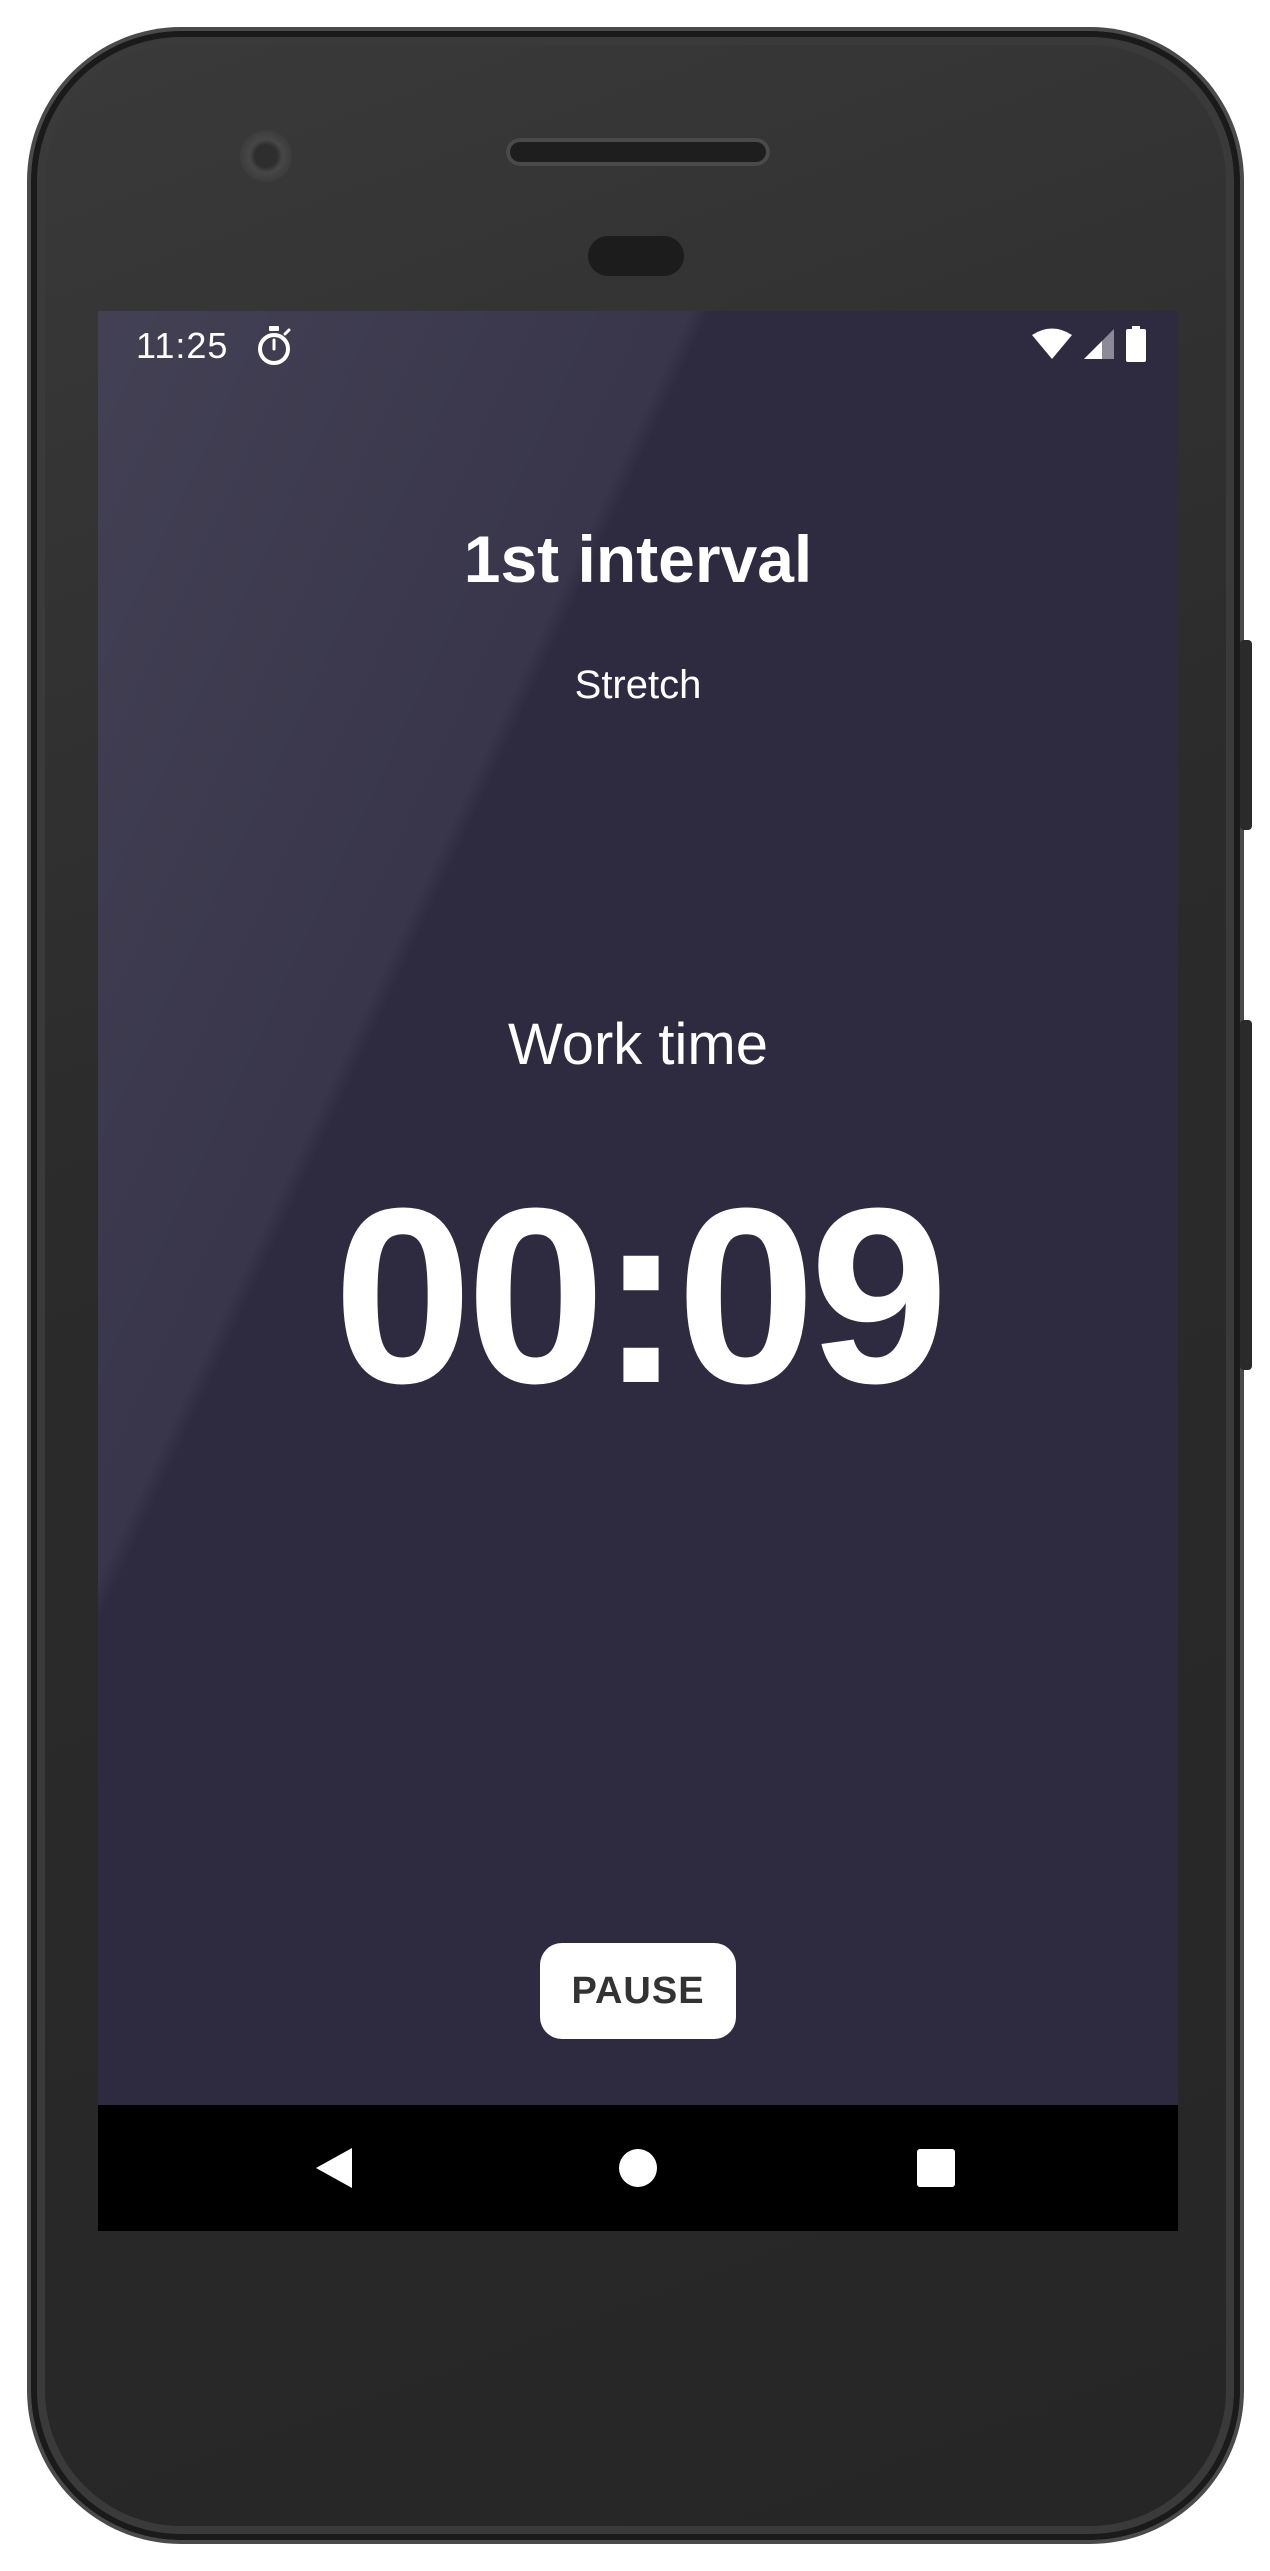 Image resolution: width=1270 pixels, height=2571 pixels. I want to click on back-icon, so click(334, 2168).